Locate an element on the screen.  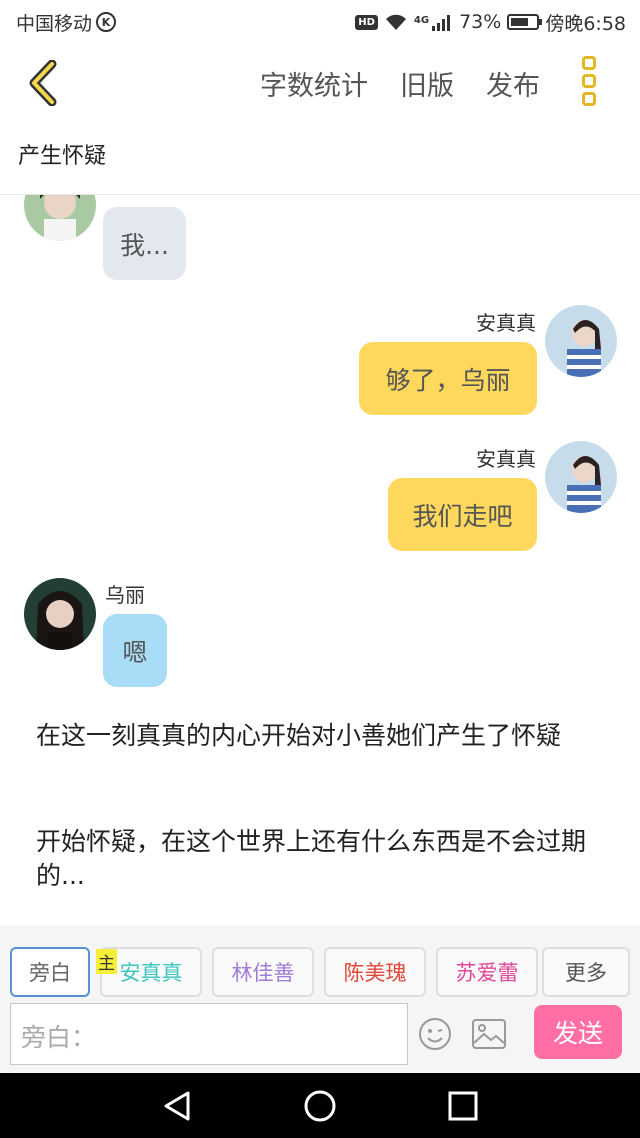
battery-icon is located at coordinates (525, 22).